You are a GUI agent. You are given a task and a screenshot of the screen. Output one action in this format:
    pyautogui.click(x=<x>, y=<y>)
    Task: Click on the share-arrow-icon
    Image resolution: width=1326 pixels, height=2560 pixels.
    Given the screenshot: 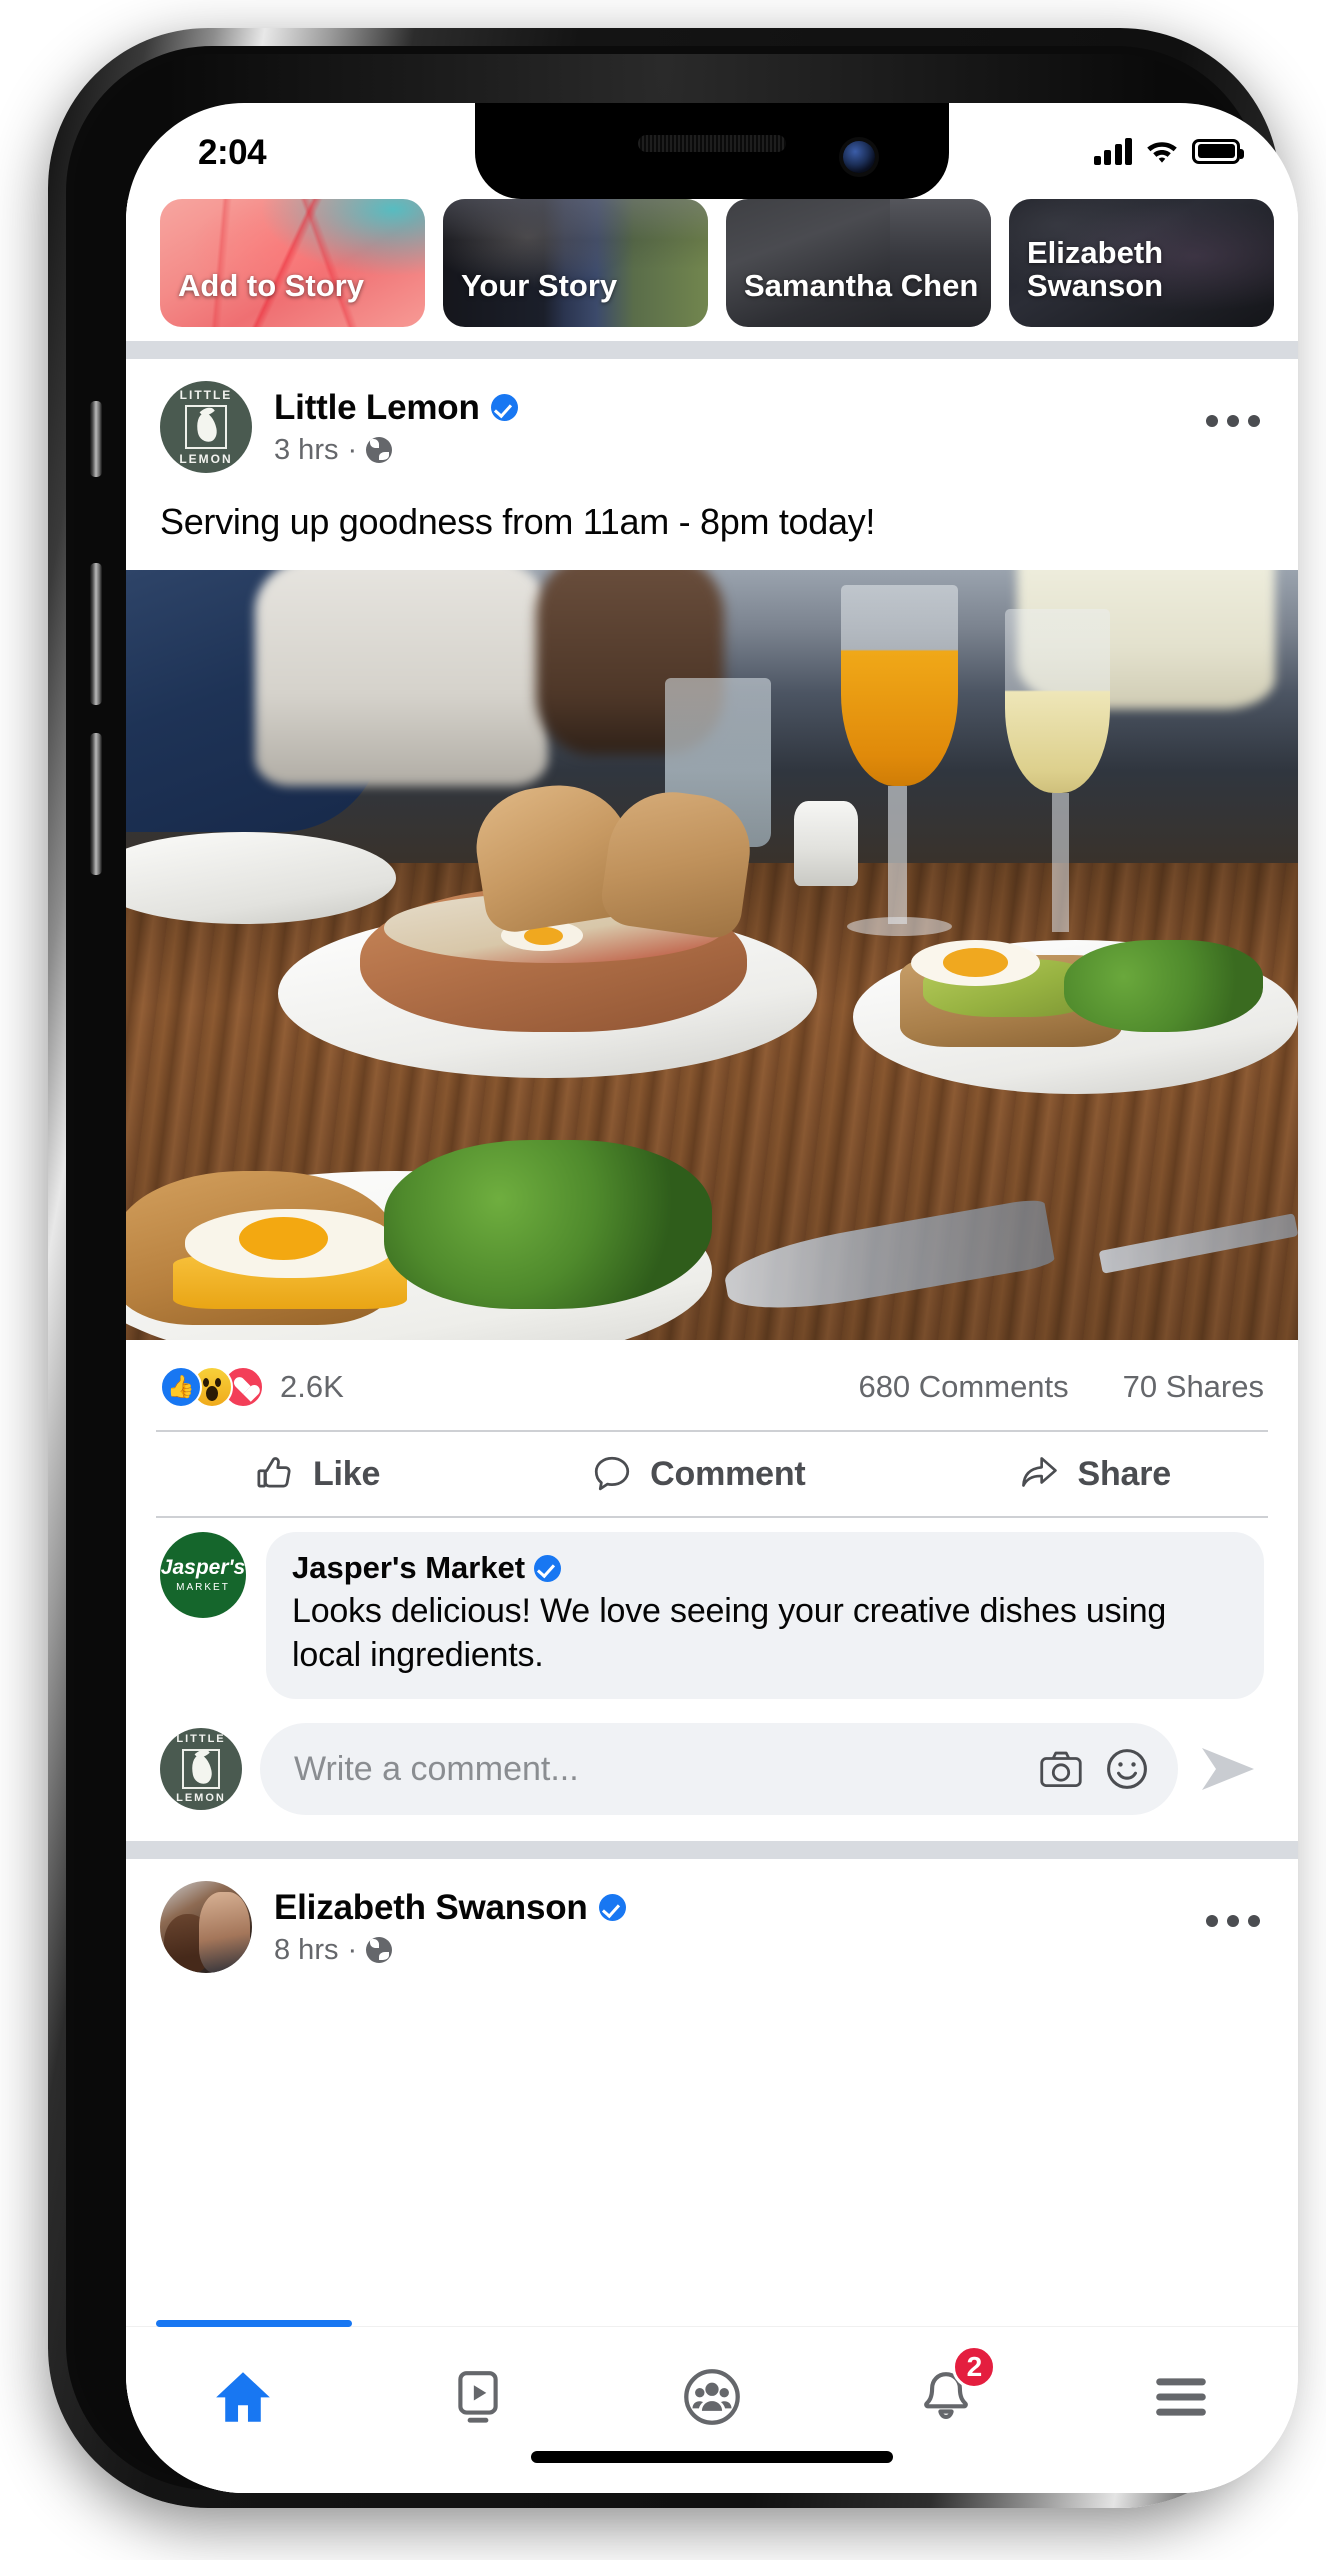 What is the action you would take?
    pyautogui.click(x=1039, y=1474)
    